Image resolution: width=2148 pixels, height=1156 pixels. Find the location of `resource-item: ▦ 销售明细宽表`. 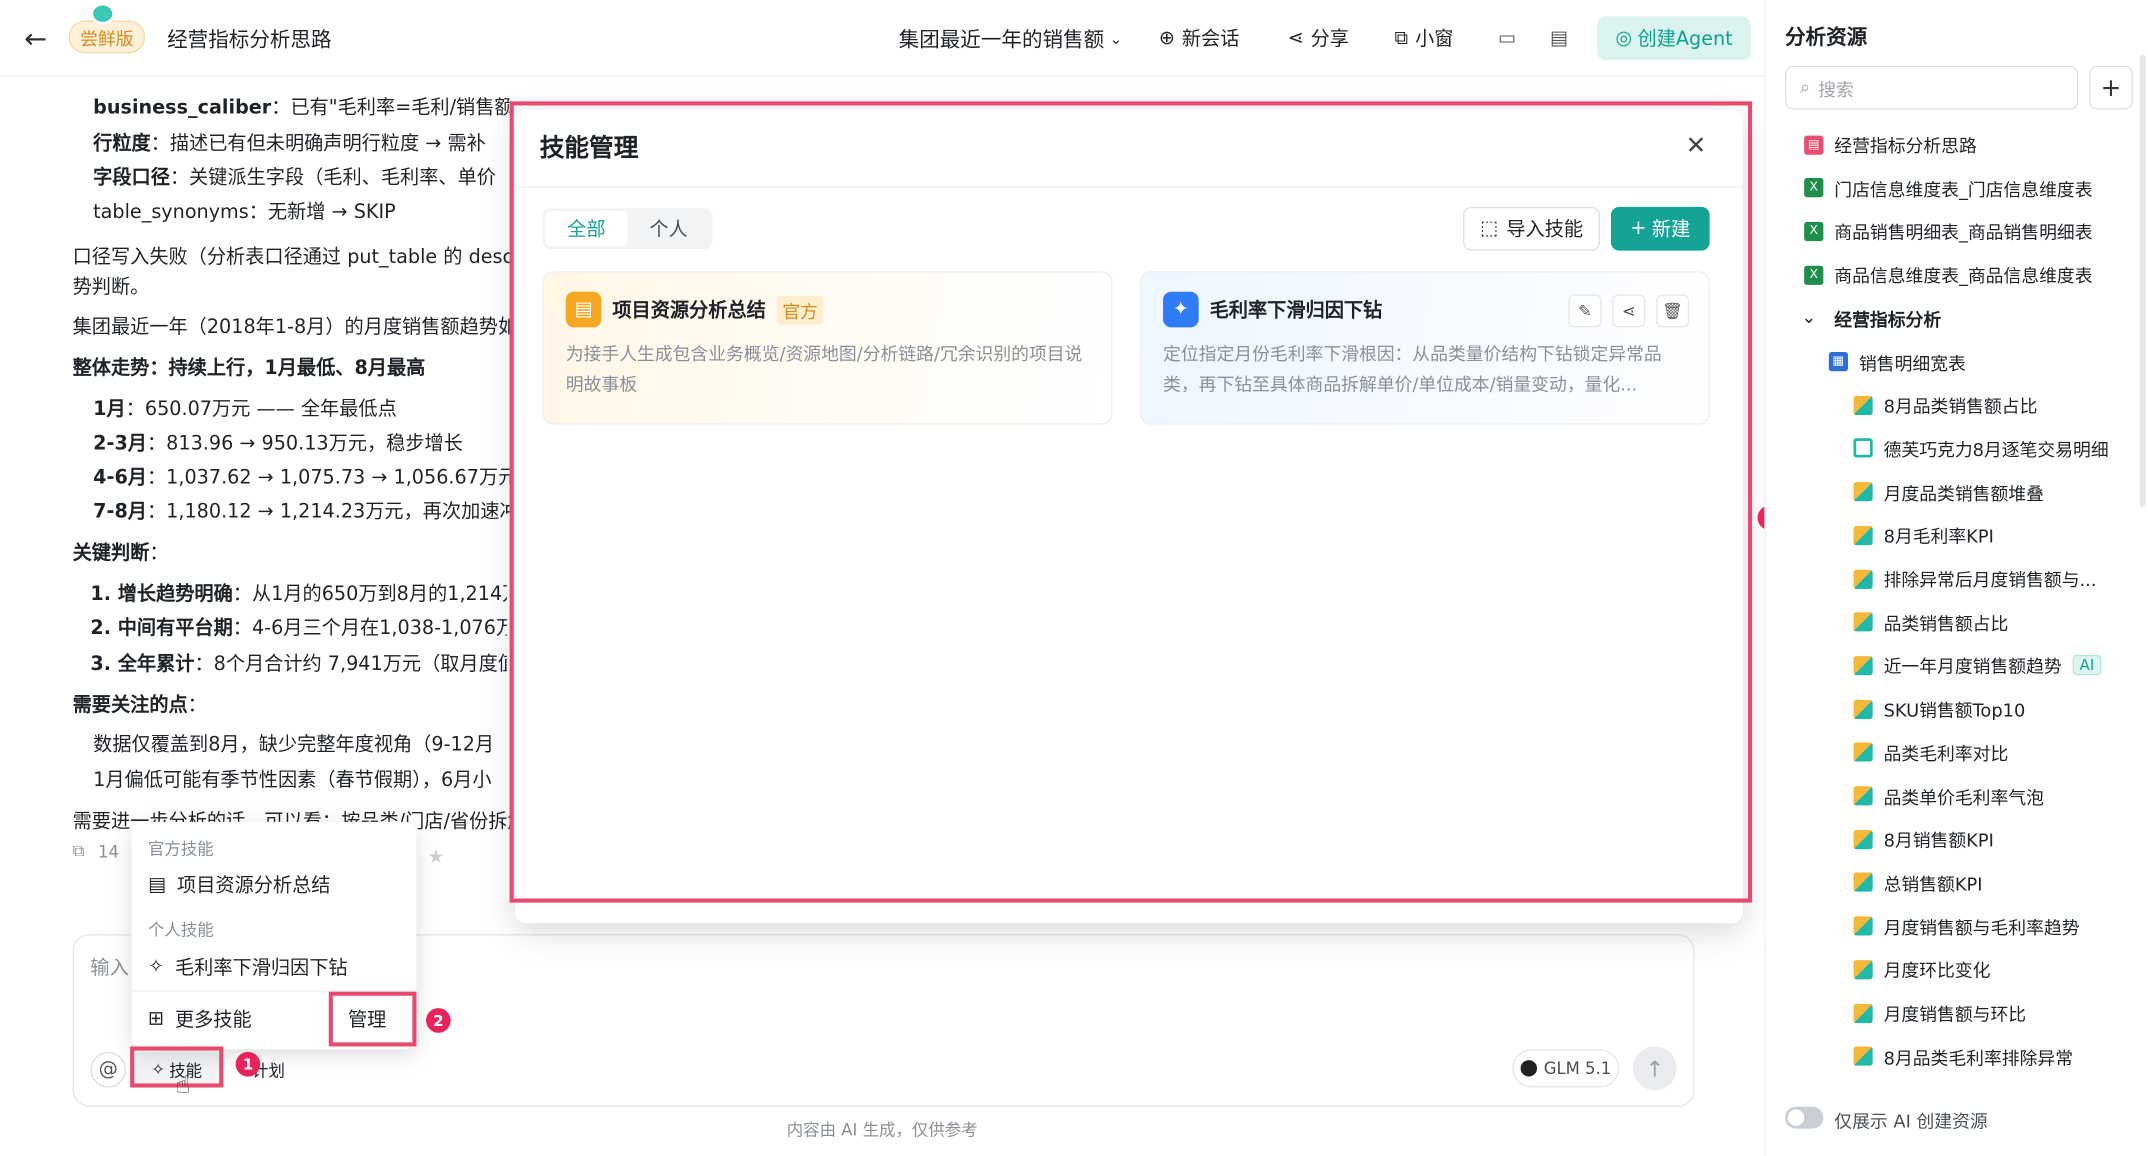

resource-item: ▦ 销售明细宽表 is located at coordinates (1897, 362).